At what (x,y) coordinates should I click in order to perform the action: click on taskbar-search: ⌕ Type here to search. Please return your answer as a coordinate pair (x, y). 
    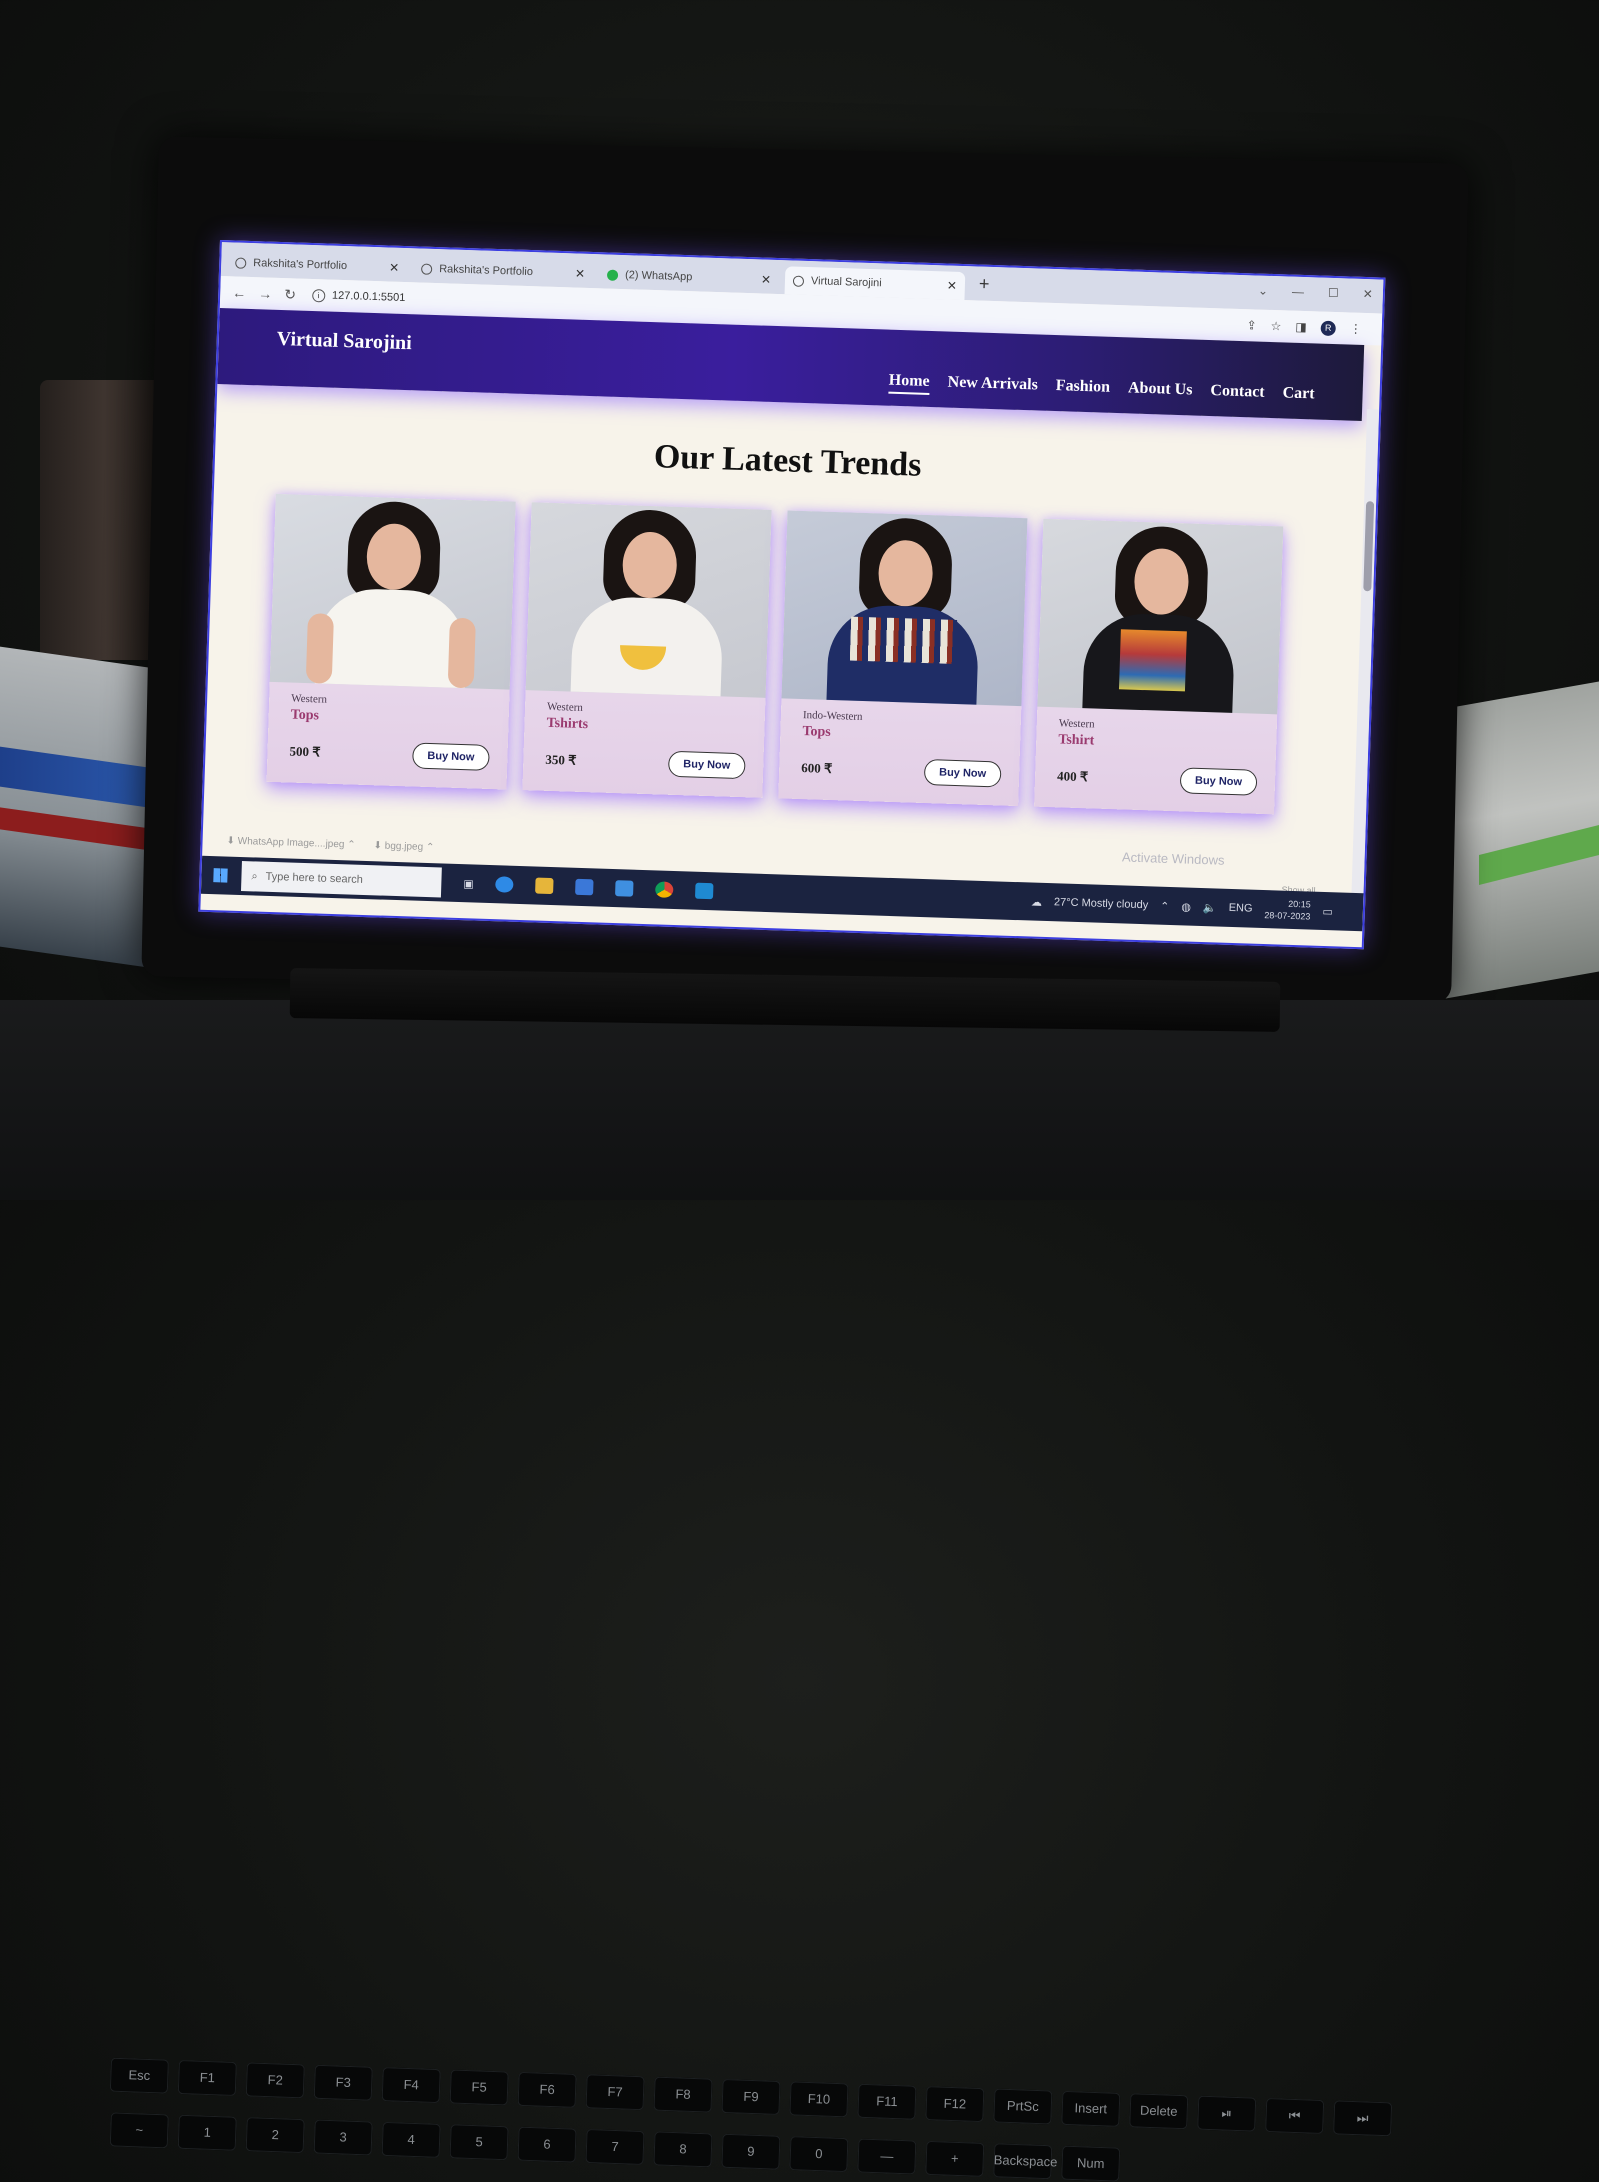
    Looking at the image, I should click on (341, 879).